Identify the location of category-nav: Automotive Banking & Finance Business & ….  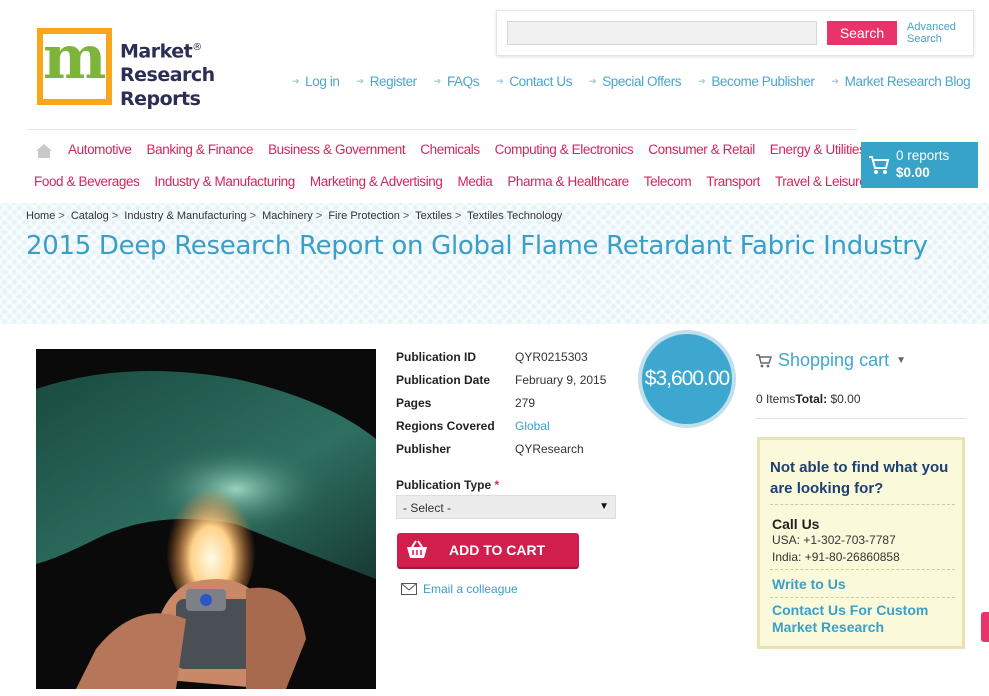
(447, 163).